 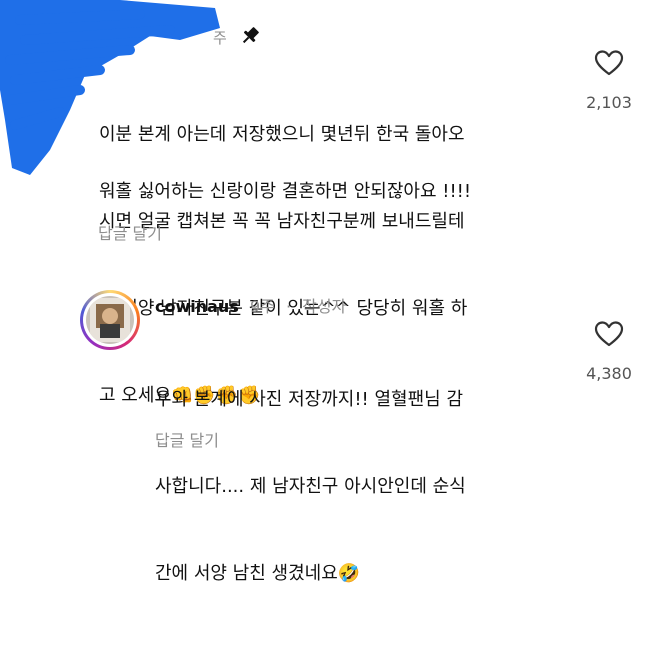 I want to click on comment-line: 우와 본계에 사진 저장까지!! 열혈팬님 감, so click(x=309, y=399).